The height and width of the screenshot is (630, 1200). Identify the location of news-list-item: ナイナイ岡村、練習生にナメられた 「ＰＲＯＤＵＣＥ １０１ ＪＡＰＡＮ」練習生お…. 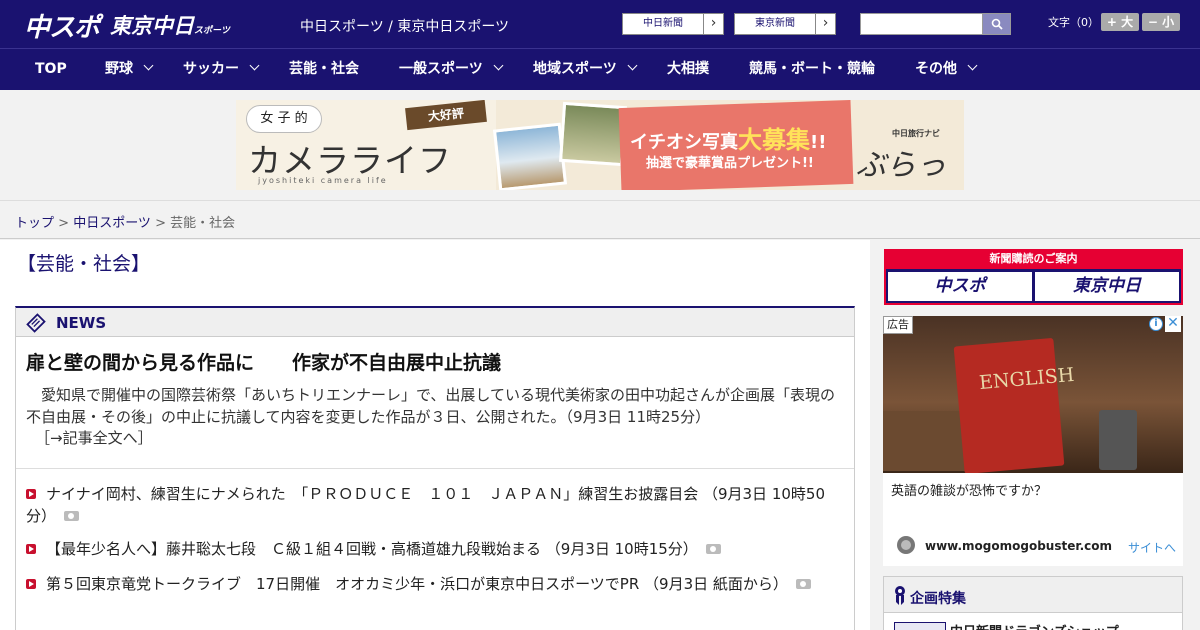
(436, 505).